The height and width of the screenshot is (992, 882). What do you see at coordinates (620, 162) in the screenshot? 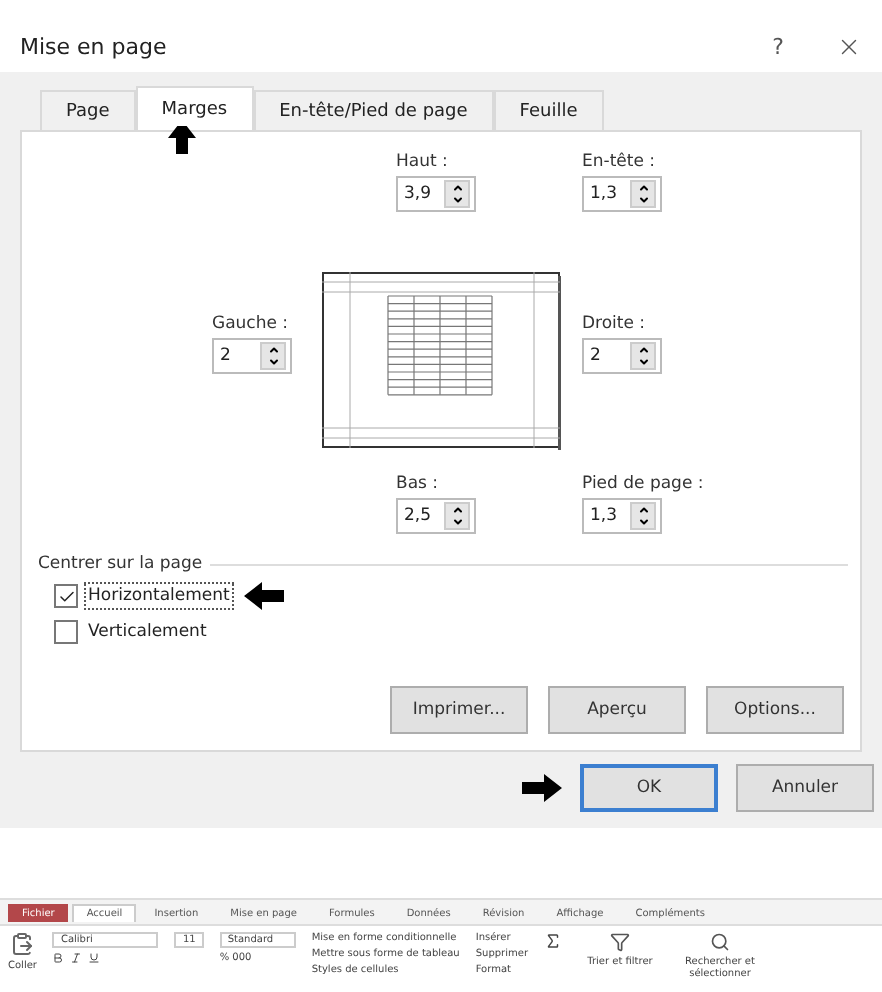
I see `field-label: En-tête :` at bounding box center [620, 162].